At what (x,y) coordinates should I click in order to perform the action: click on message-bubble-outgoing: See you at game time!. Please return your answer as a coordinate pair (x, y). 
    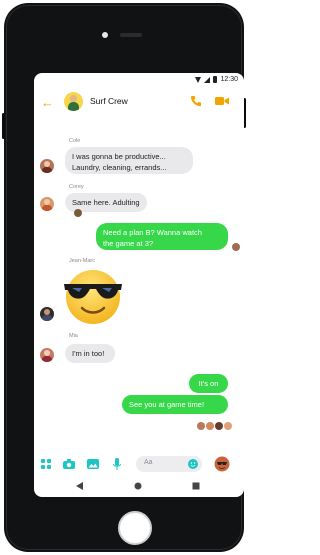
    Looking at the image, I should click on (175, 404).